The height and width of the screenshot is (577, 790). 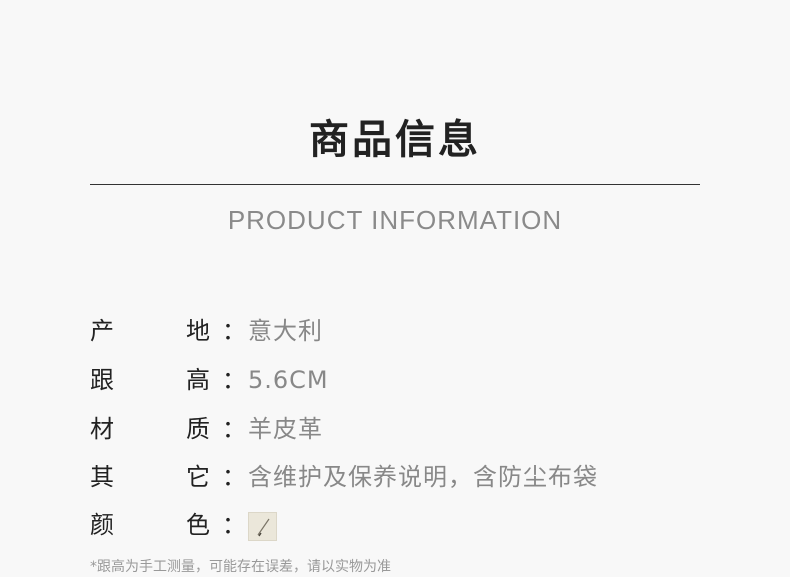 I want to click on spec-row-other: 其 它 ： 含维护及保养说明，含防尘布袋, so click(x=410, y=477).